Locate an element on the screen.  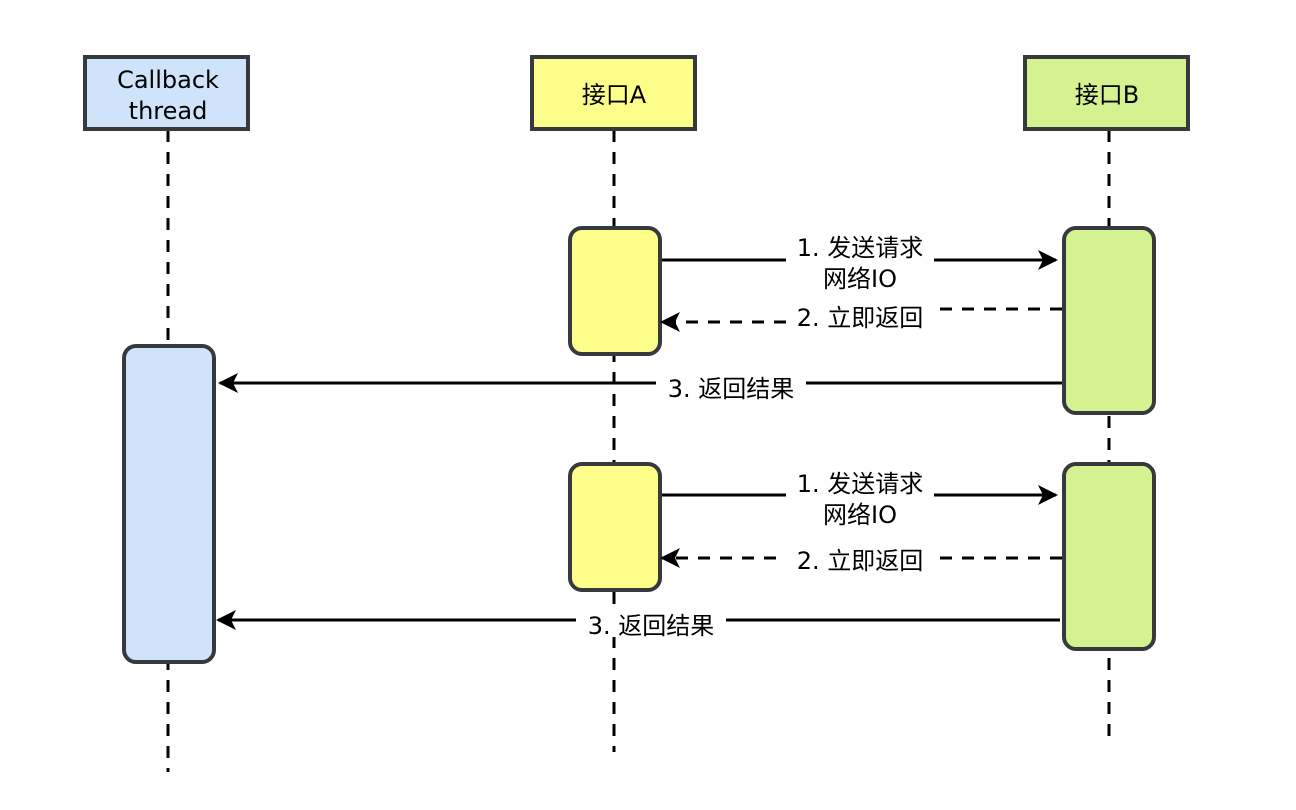
participant-b: 接口B is located at coordinates (1106, 93).